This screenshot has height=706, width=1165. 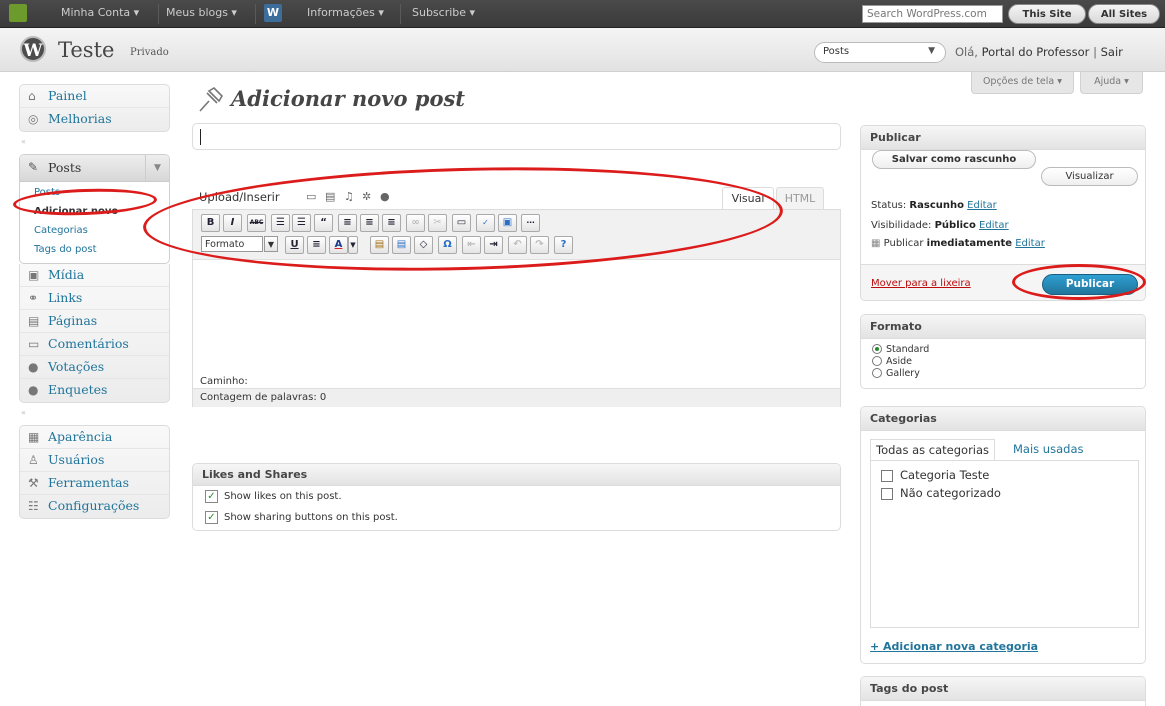 What do you see at coordinates (210, 223) in the screenshot?
I see `bold-button: B` at bounding box center [210, 223].